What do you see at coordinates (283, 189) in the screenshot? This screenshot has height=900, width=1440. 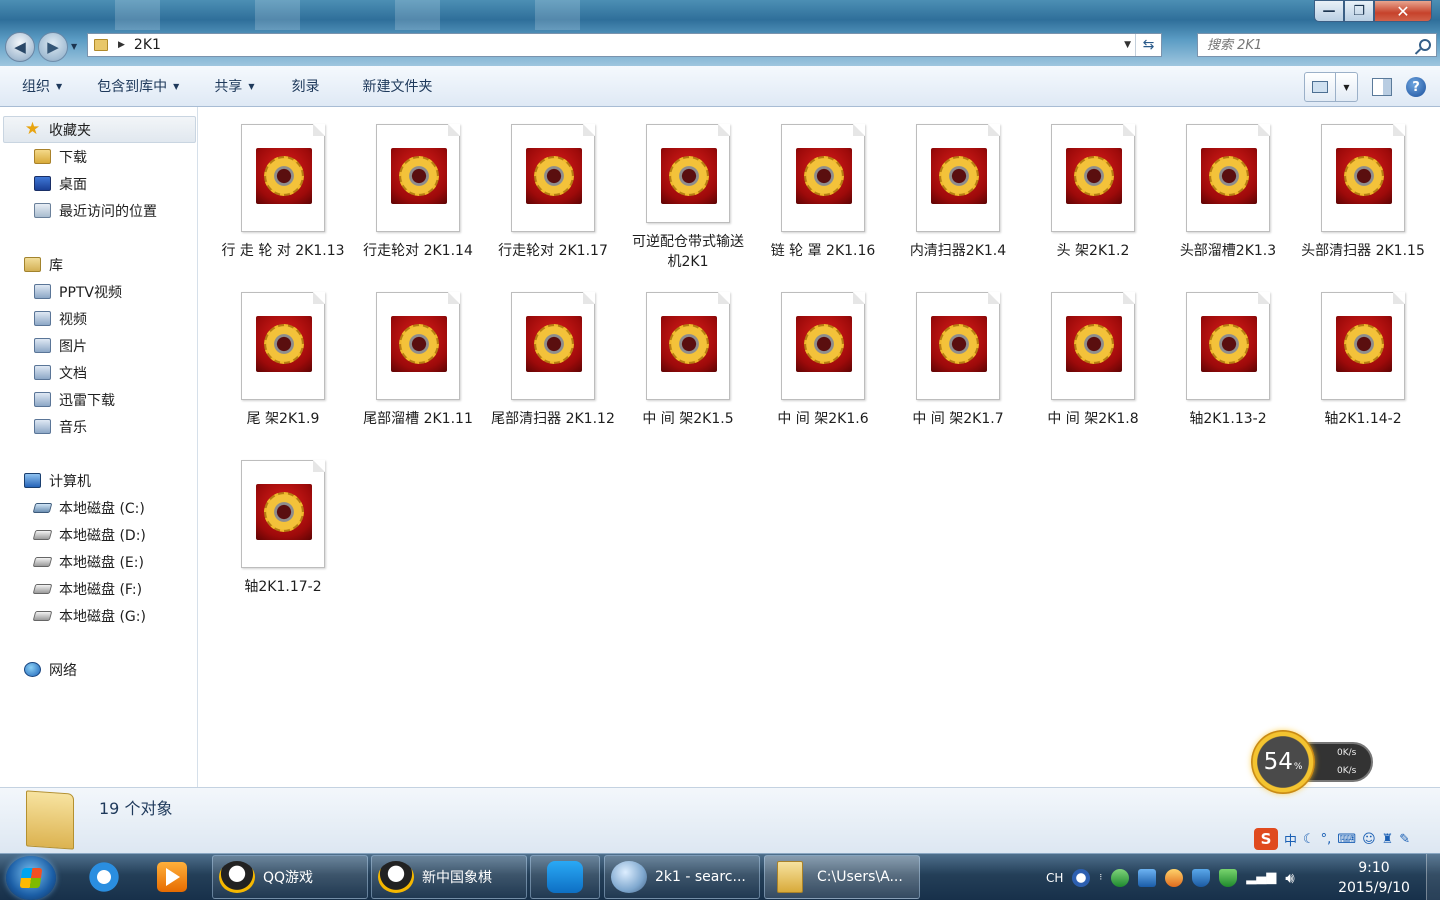 I see `file-item: 行 走 轮 对 2K1.13` at bounding box center [283, 189].